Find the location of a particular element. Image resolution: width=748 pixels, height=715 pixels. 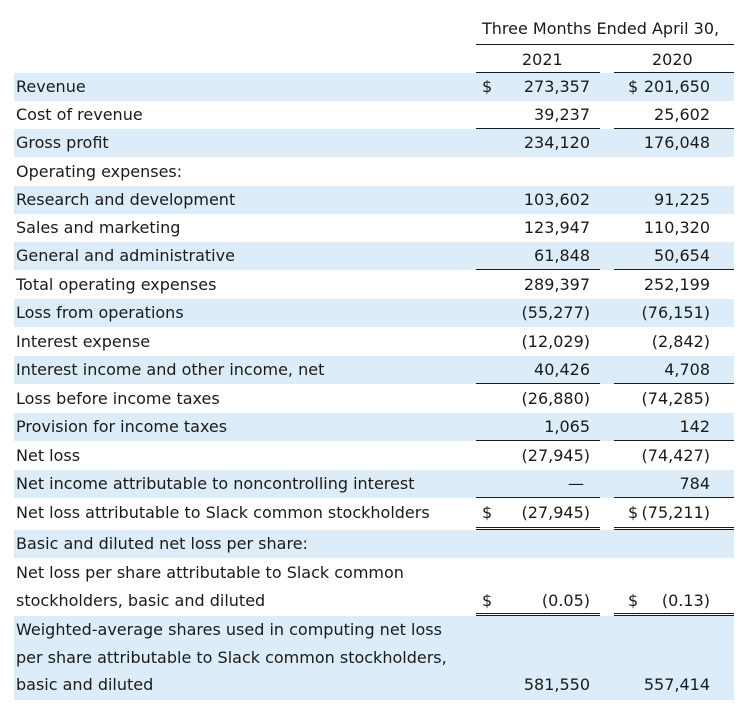

table-row-cost-of-revenue: Cost of revenue 39,237 25,602 is located at coordinates (374, 115).